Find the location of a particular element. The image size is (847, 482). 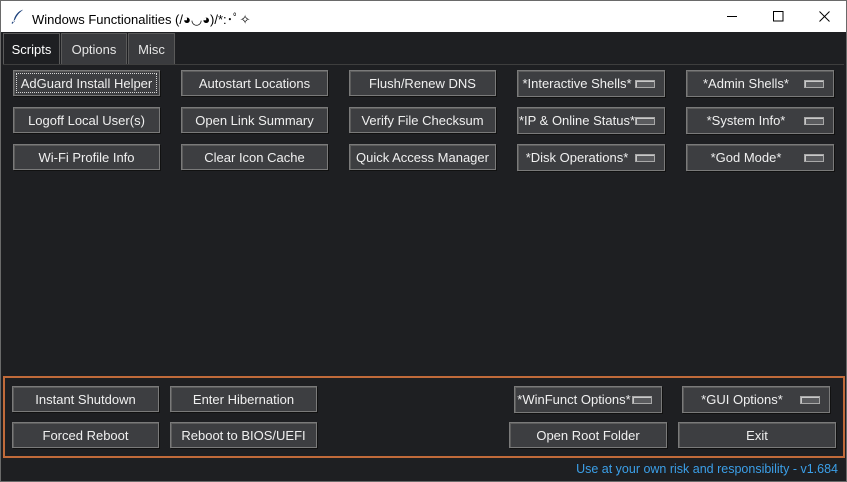

tab-options: Options is located at coordinates (94, 48).